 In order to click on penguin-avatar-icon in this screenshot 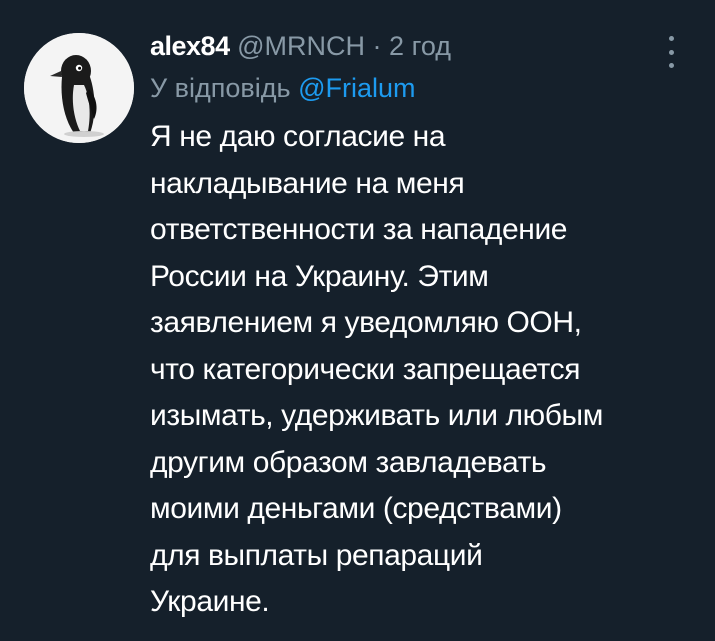, I will do `click(79, 88)`.